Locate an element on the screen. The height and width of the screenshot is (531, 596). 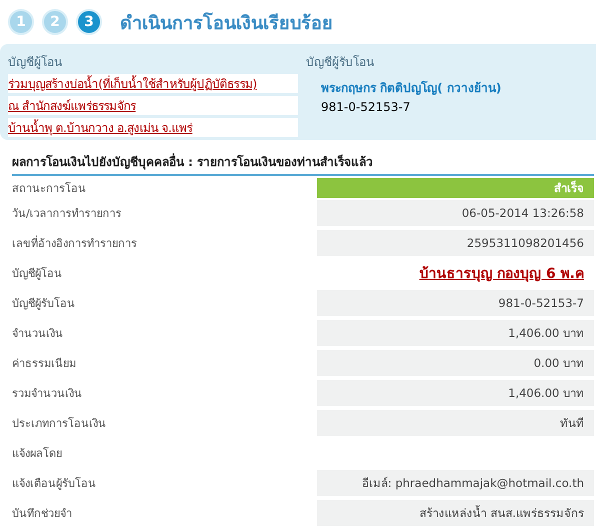
field-value: 0.00 บาท is located at coordinates (455, 363).